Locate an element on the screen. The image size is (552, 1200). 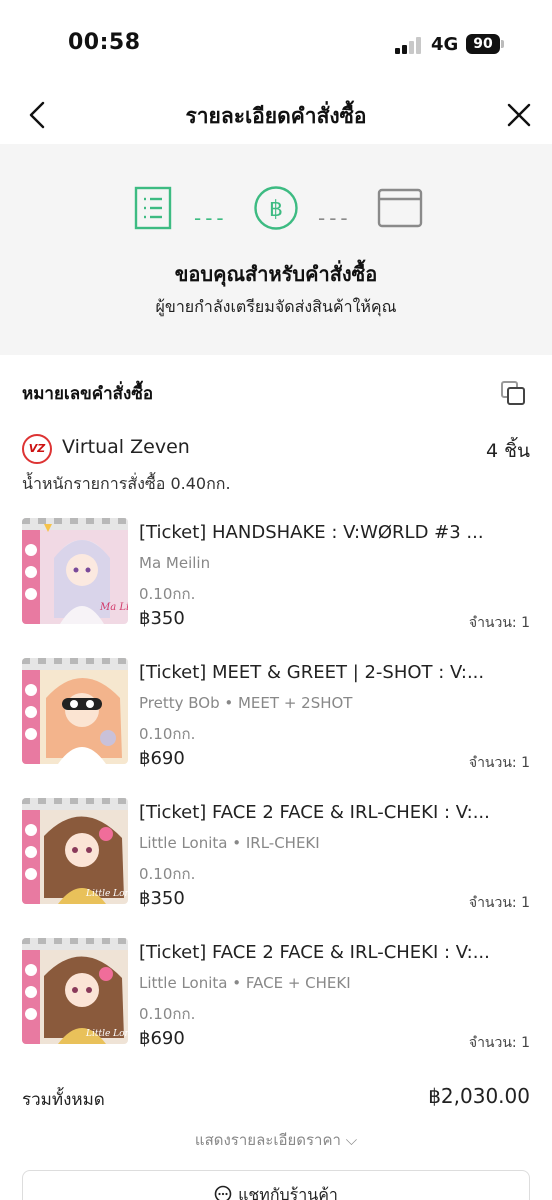
close-icon is located at coordinates (519, 115).